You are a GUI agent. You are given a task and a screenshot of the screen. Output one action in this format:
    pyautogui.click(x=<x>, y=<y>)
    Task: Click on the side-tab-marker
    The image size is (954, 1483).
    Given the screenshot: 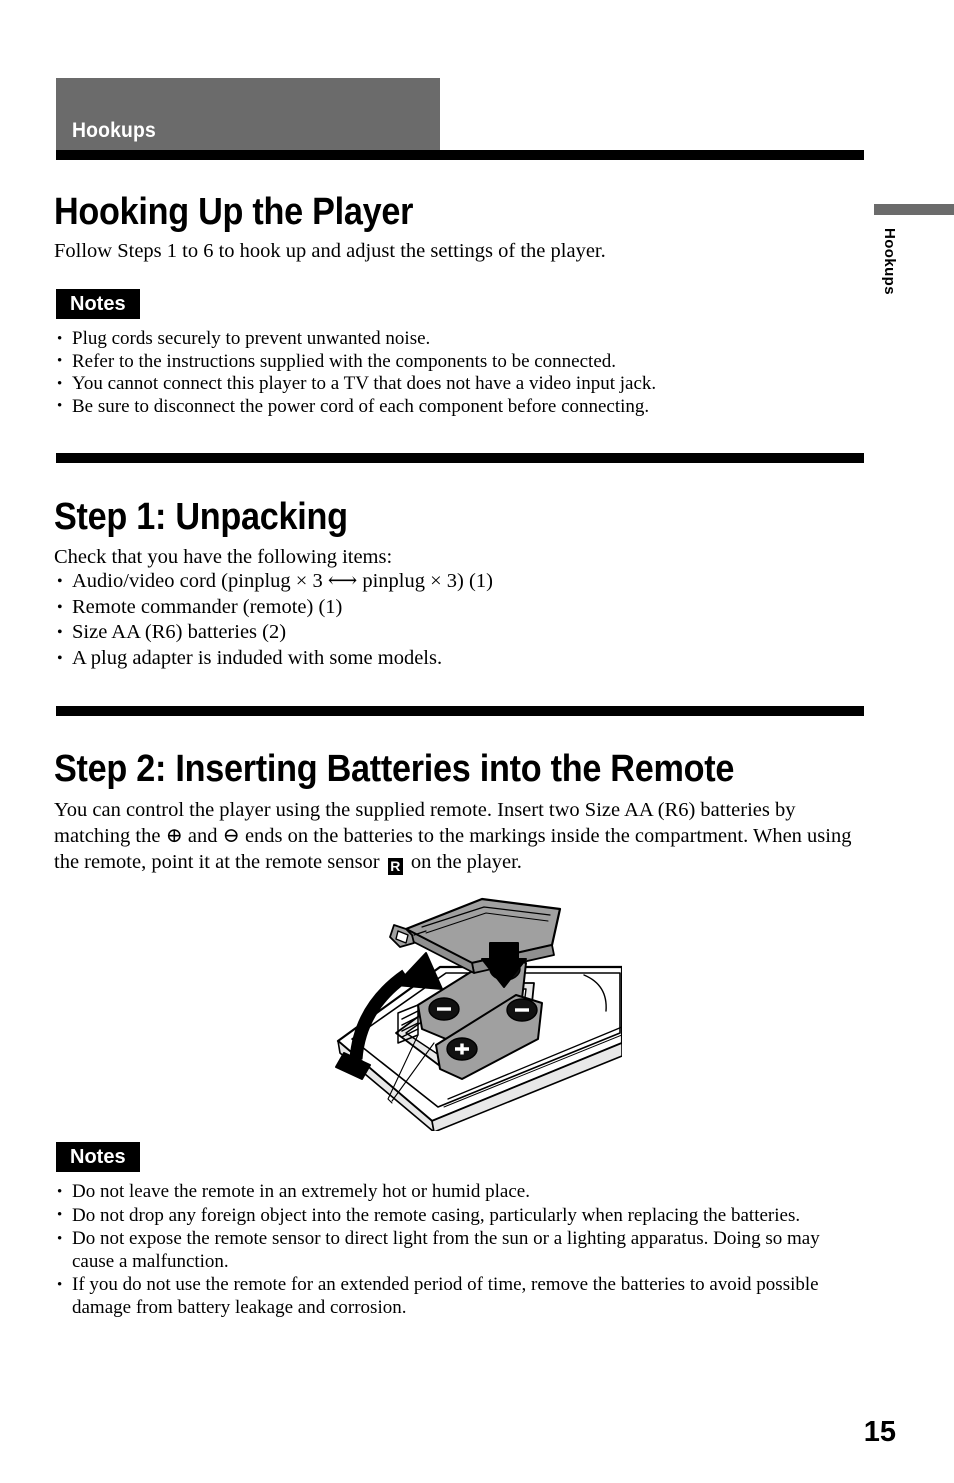 What is the action you would take?
    pyautogui.click(x=914, y=209)
    